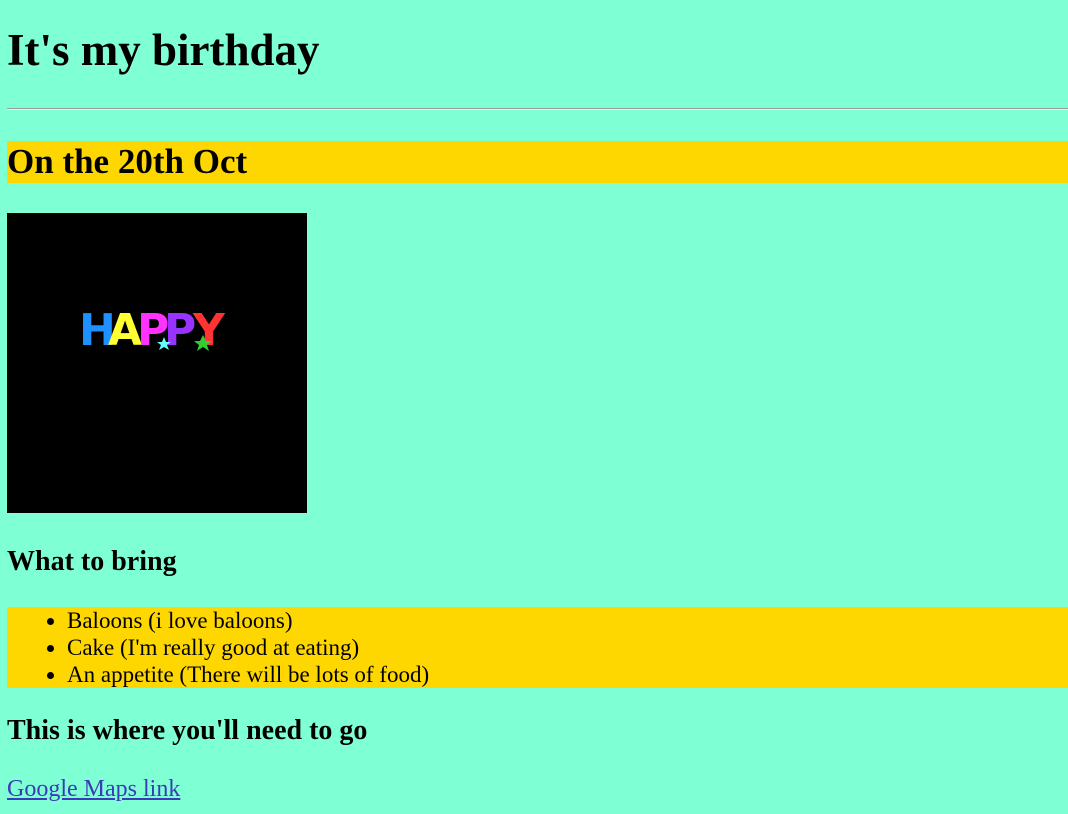 This screenshot has height=814, width=1068. Describe the element at coordinates (567, 647) in the screenshot. I see `list-item: Cake (I'm really good at eating)` at that location.